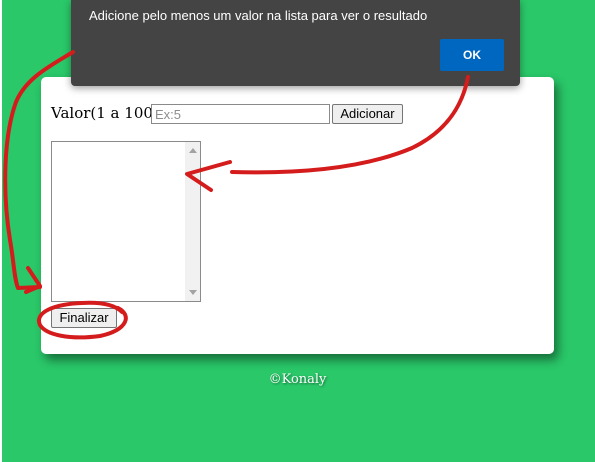 The image size is (595, 462). What do you see at coordinates (193, 150) in the screenshot?
I see `scroll-up-arrow-icon` at bounding box center [193, 150].